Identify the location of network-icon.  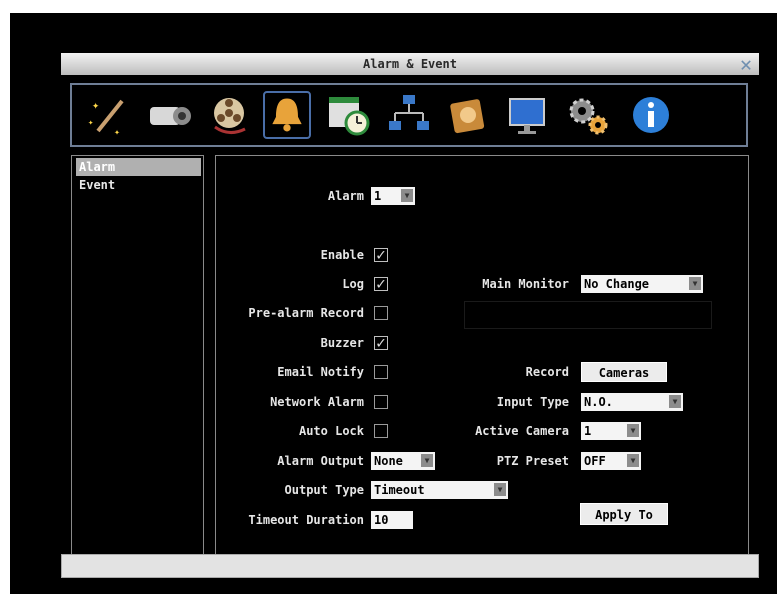
(409, 115).